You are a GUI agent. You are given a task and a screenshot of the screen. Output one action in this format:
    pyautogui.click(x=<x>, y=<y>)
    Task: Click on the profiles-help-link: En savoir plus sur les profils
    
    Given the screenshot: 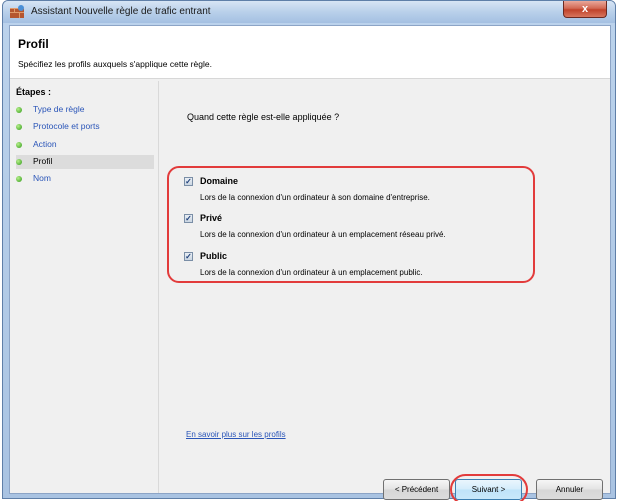 What is the action you would take?
    pyautogui.click(x=236, y=434)
    